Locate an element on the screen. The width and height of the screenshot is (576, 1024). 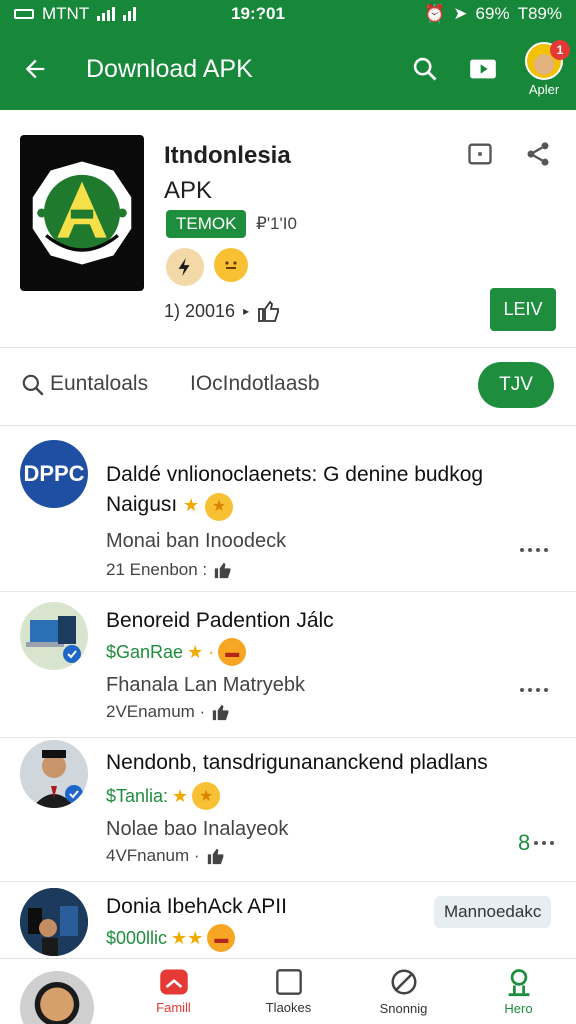
search-button is located at coordinates (425, 69).